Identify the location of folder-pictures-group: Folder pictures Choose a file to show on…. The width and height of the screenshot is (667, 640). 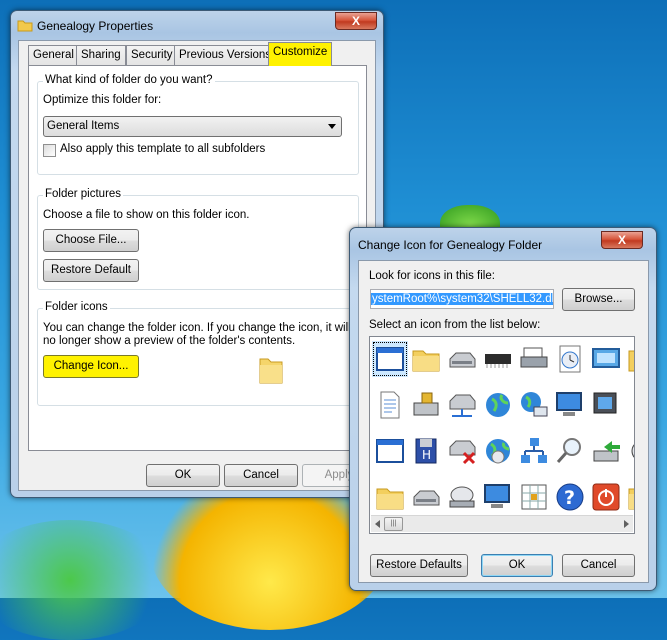
(198, 239).